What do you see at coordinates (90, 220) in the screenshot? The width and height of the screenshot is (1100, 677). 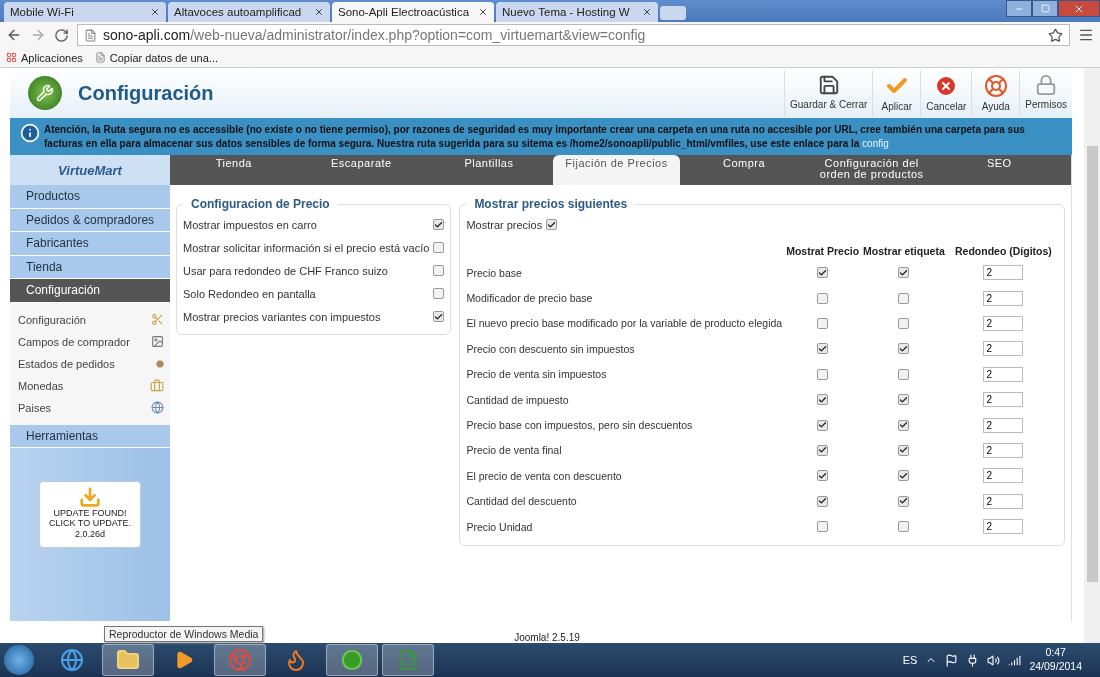 I see `sidebar-item: Pedidos & compradores` at bounding box center [90, 220].